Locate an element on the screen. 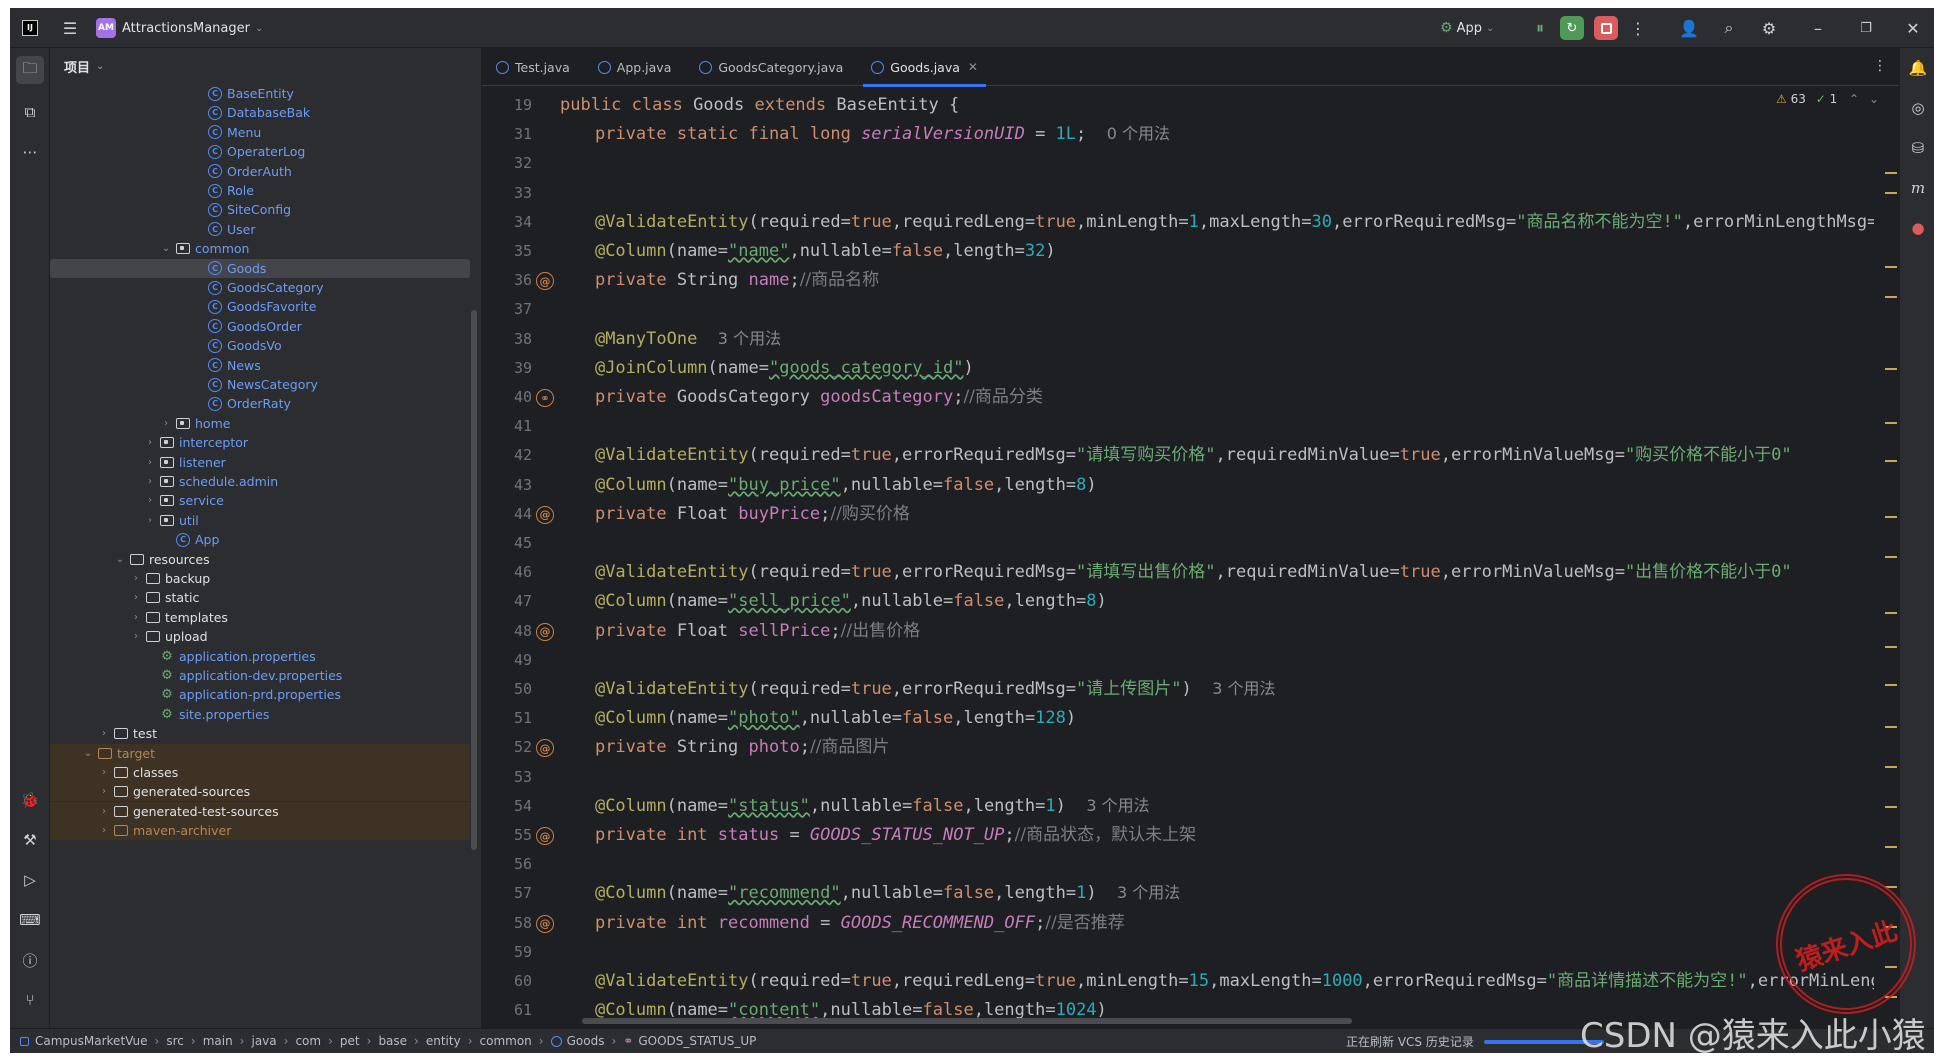  tree-item: › upload is located at coordinates (260, 636).